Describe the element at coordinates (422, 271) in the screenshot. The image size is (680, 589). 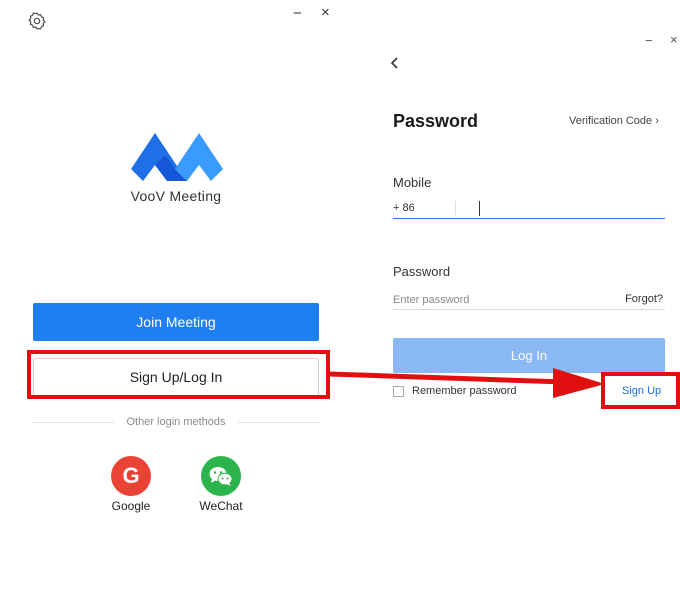
I see `password-label: Password` at that location.